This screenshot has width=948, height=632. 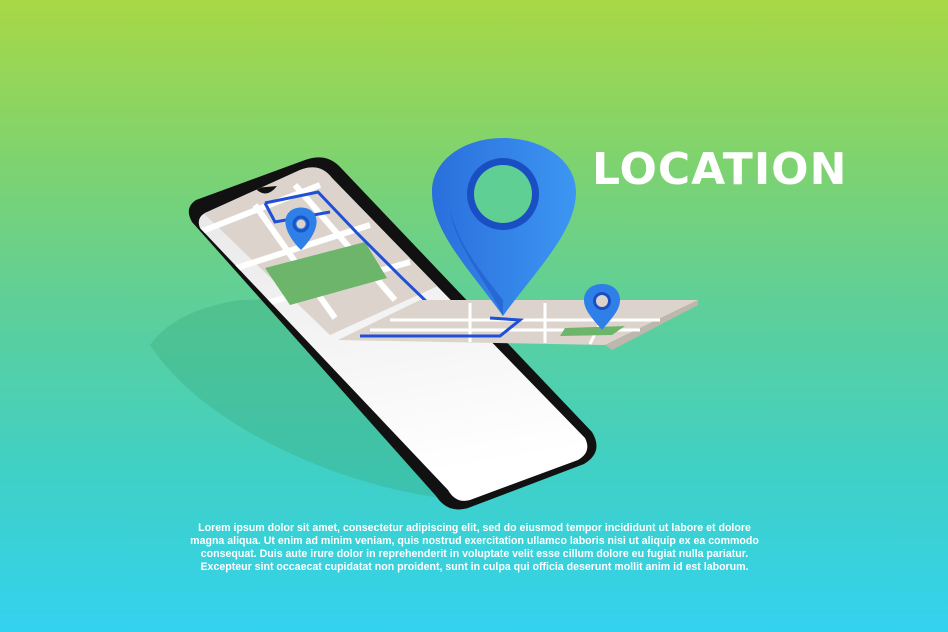 I want to click on location-title: LOCATION, so click(x=720, y=169).